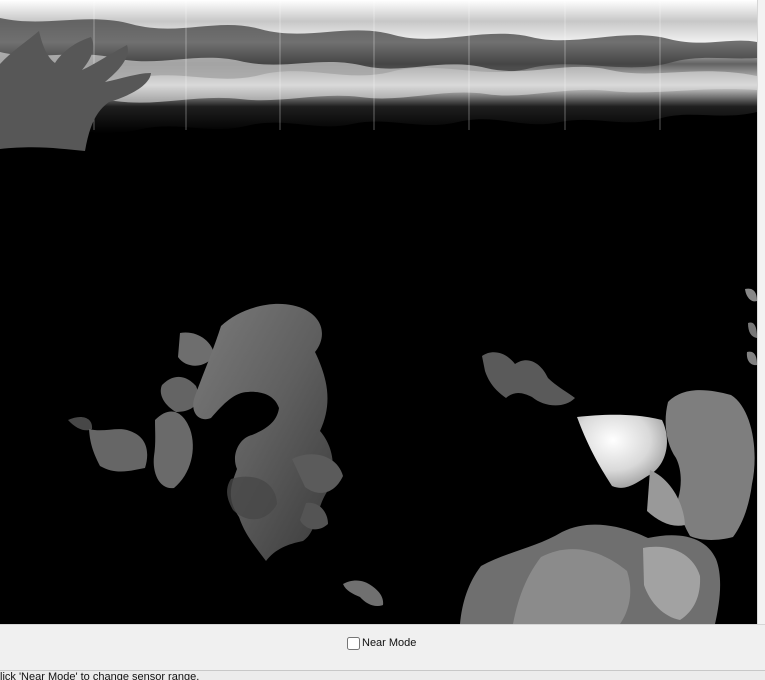 The height and width of the screenshot is (680, 765). What do you see at coordinates (353, 643) in the screenshot?
I see `near-mode-checkbox` at bounding box center [353, 643].